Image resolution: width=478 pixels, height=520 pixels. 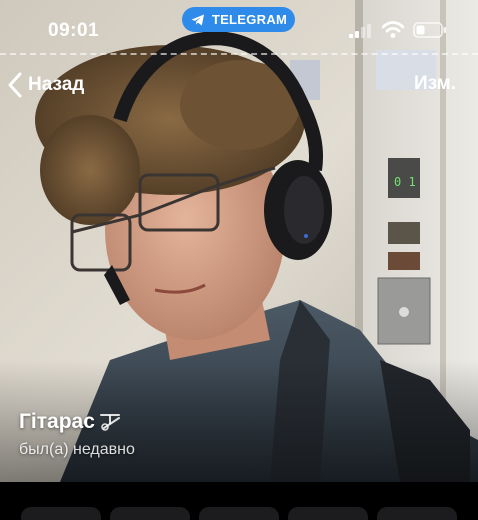 I want to click on profile-last-seen-status: был(а) недавно, so click(x=77, y=449).